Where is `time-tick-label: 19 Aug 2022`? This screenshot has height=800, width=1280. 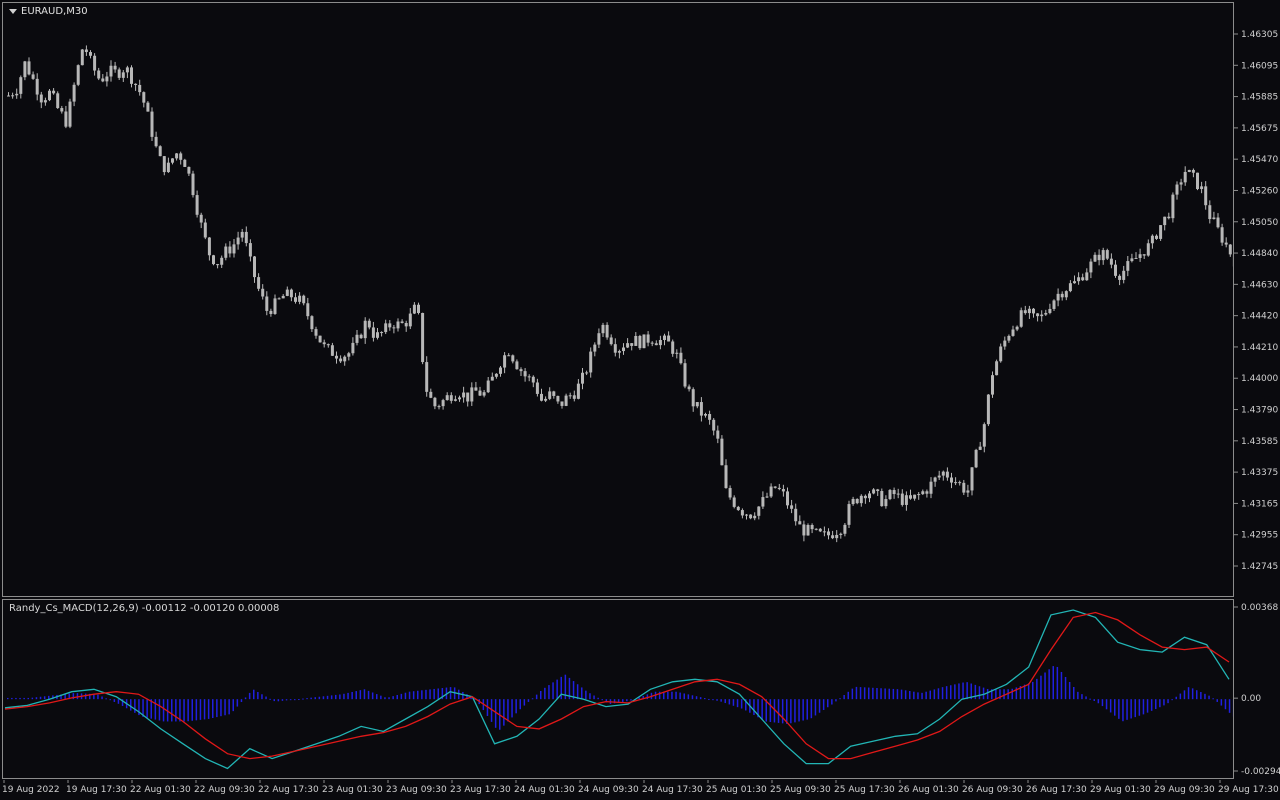 time-tick-label: 19 Aug 2022 is located at coordinates (31, 790).